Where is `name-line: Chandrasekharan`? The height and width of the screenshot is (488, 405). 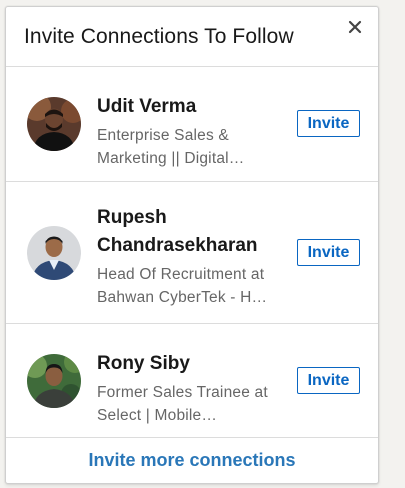 name-line: Chandrasekharan is located at coordinates (177, 245).